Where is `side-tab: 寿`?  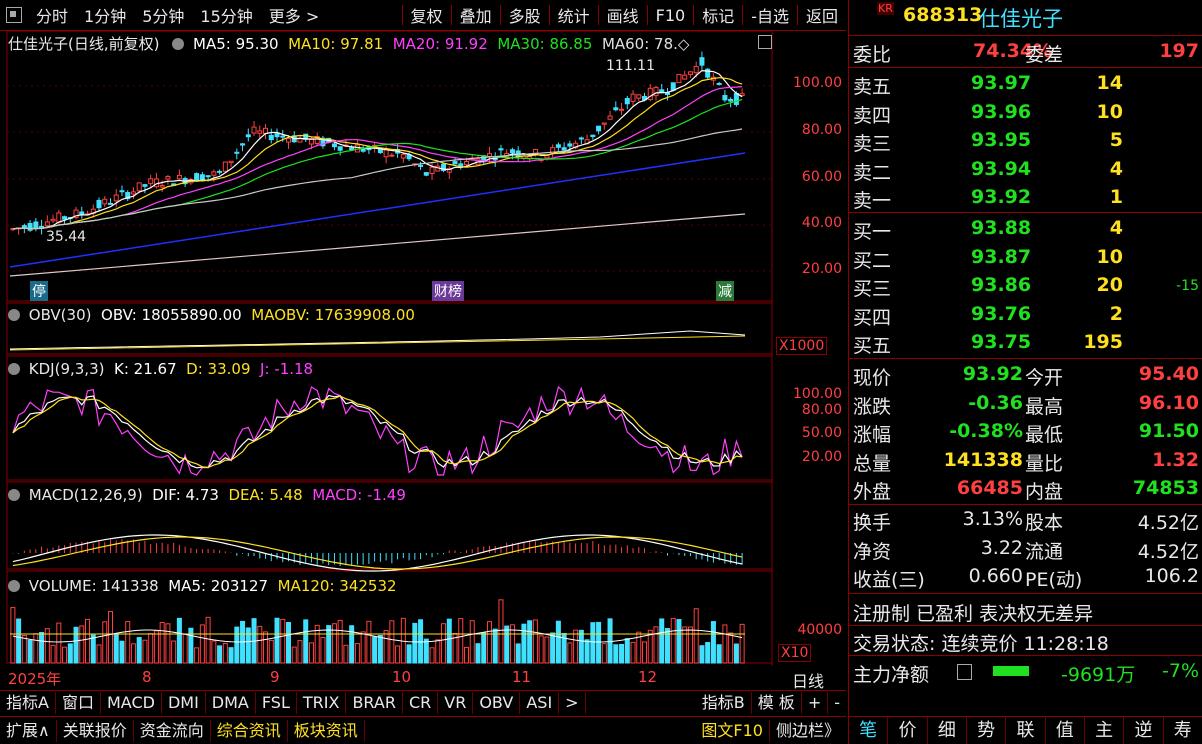
side-tab: 寿 is located at coordinates (1183, 730).